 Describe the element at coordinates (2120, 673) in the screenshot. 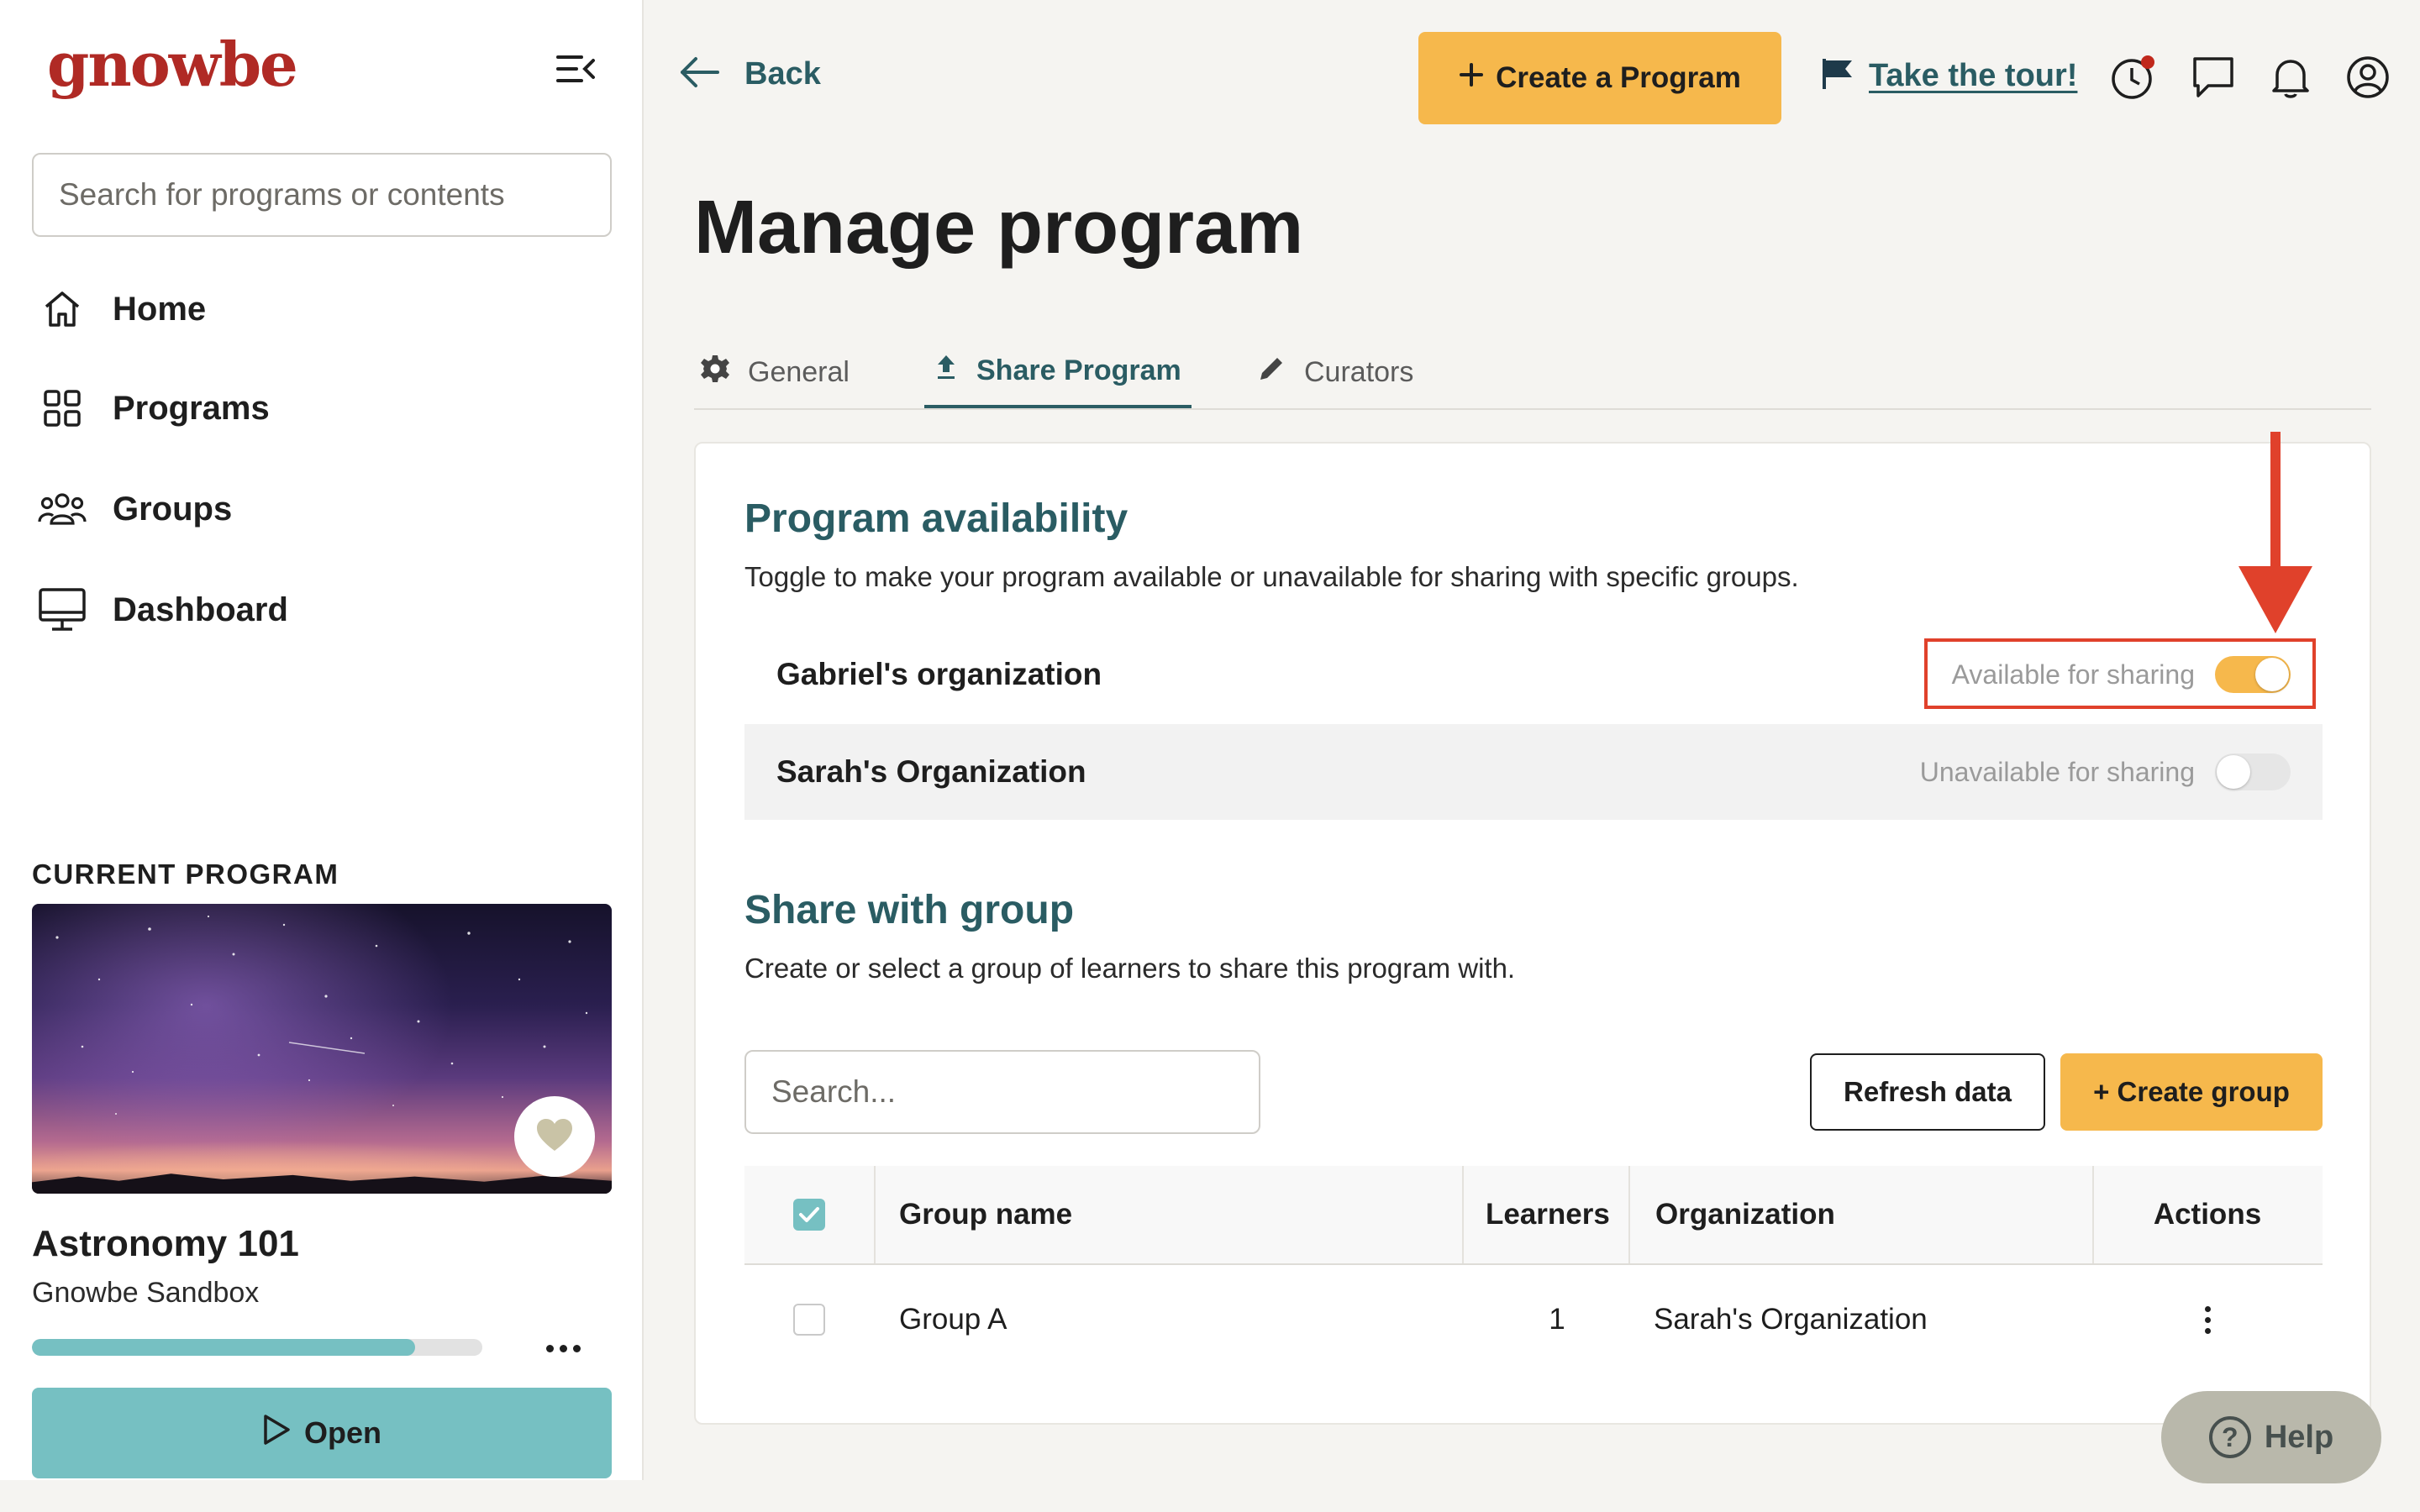

I see `highlight-annotation-box` at that location.